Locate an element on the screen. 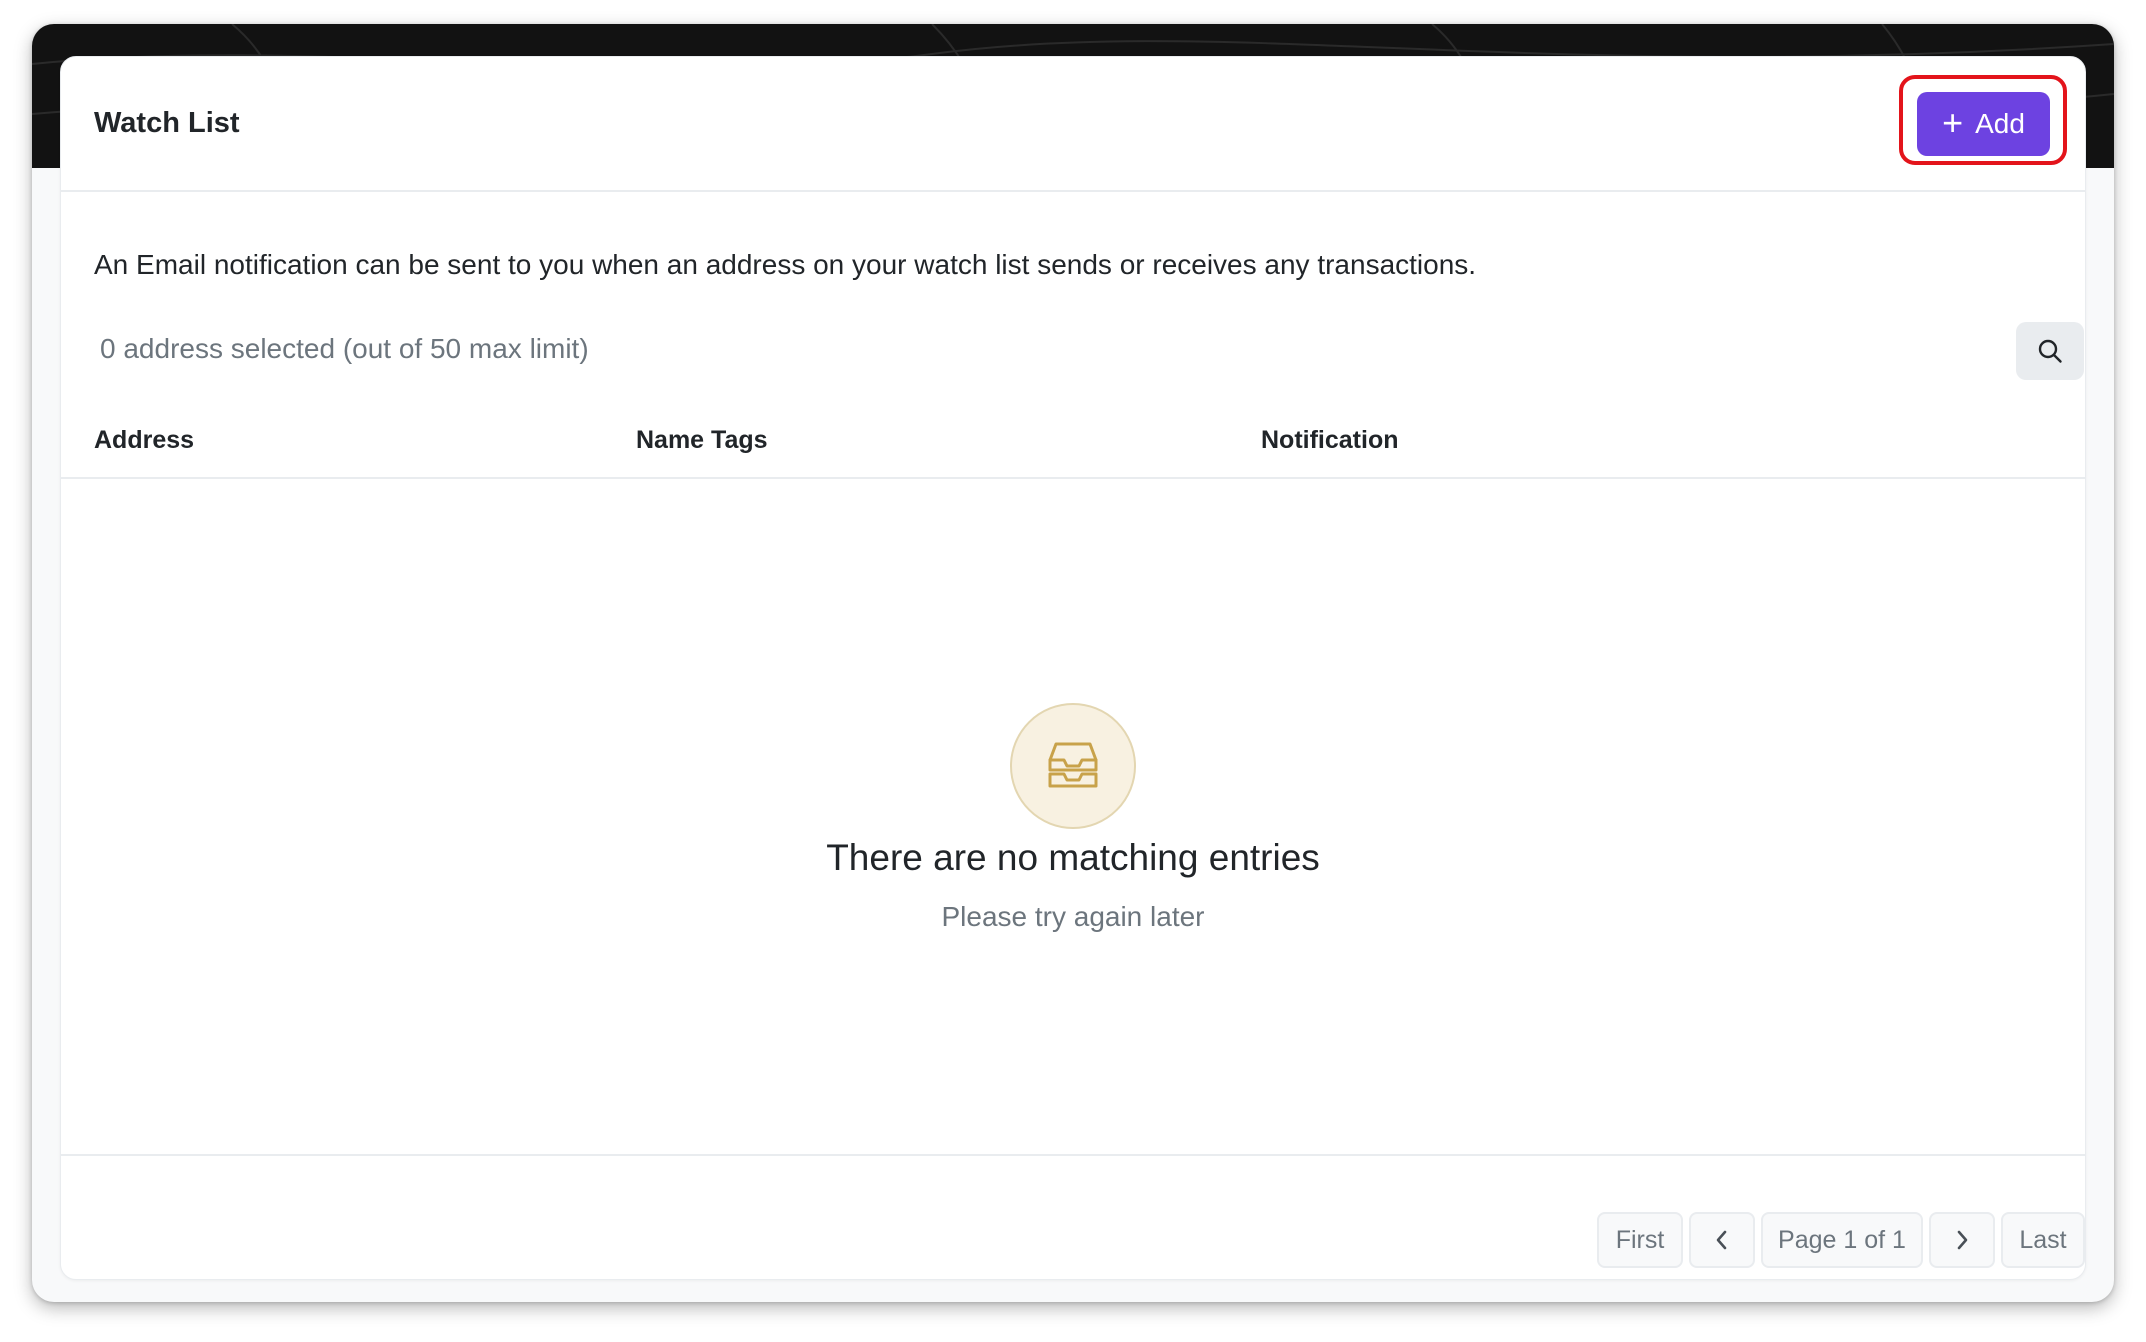 This screenshot has width=2146, height=1342. pagination-first-button: First is located at coordinates (1640, 1240).